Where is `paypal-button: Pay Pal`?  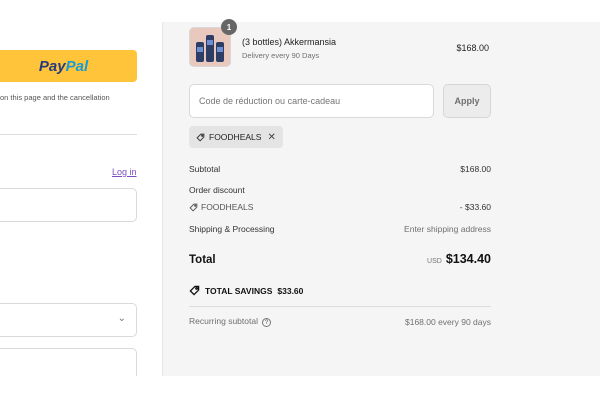
paypal-button: Pay Pal is located at coordinates (68, 66).